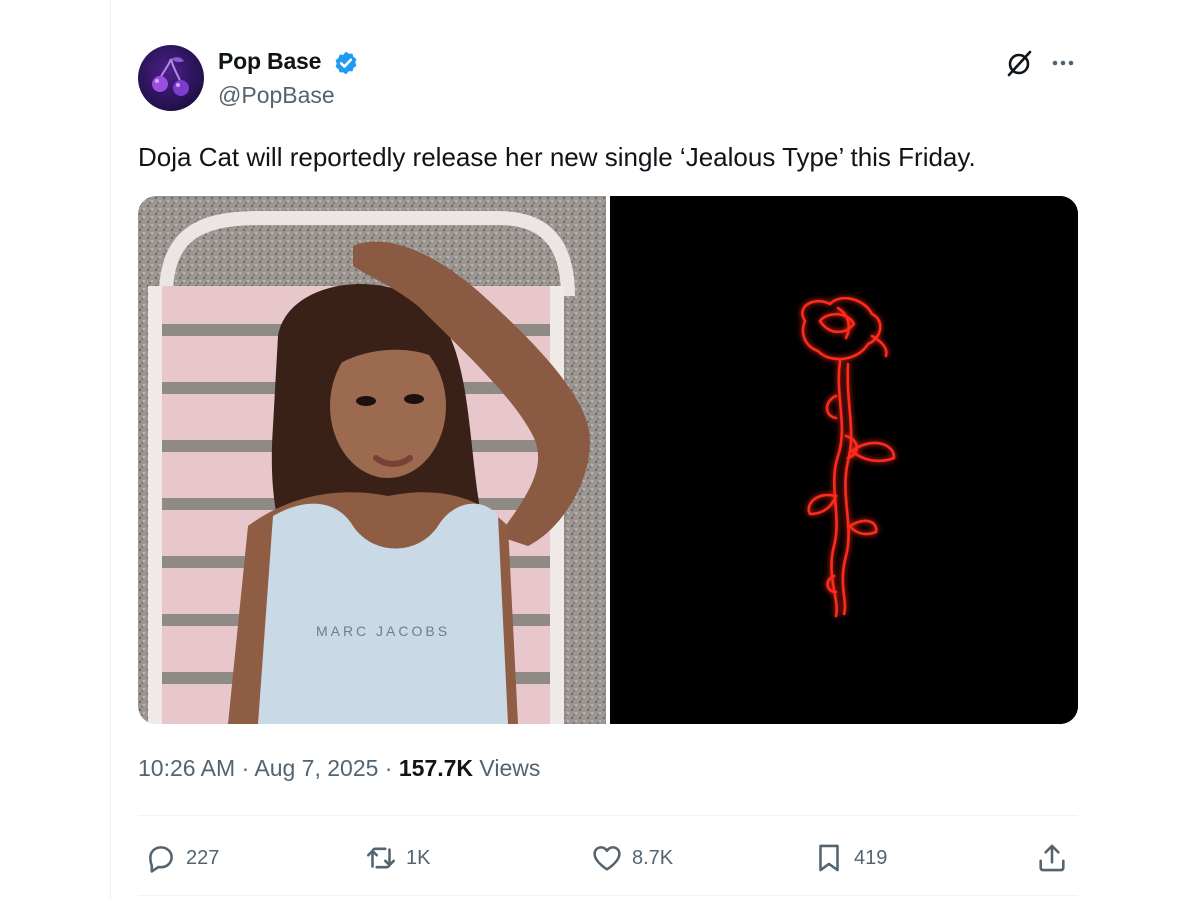  What do you see at coordinates (607, 858) in the screenshot?
I see `heart-icon` at bounding box center [607, 858].